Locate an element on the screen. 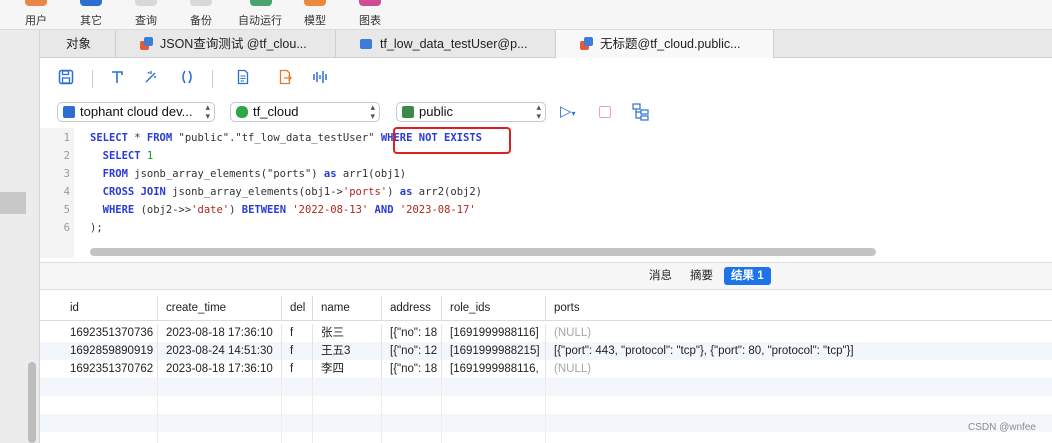 This screenshot has width=1052, height=443. watermark: CSDN @wnfee is located at coordinates (1002, 427).